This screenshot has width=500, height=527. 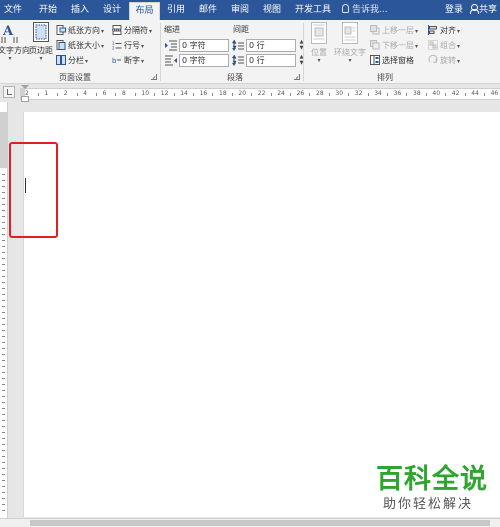 I want to click on group-label: 组合, so click(x=448, y=45).